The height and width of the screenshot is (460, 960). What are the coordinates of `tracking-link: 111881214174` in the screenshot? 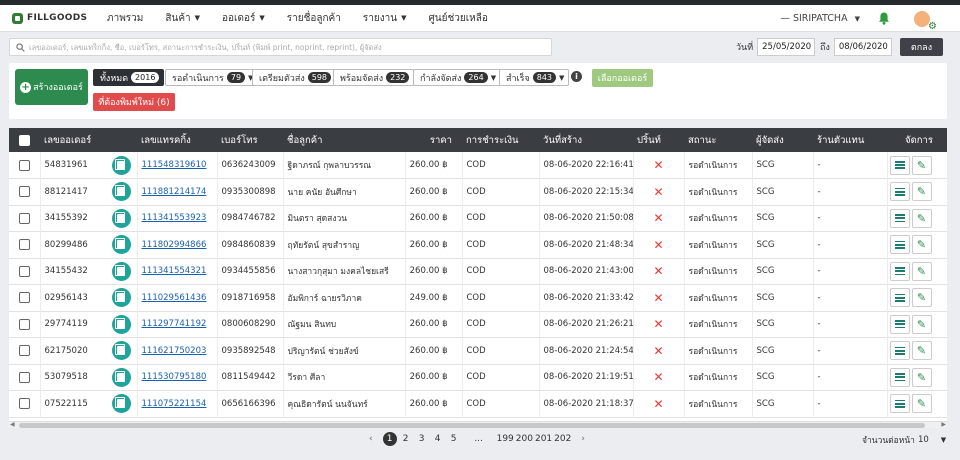 It's located at (174, 192).